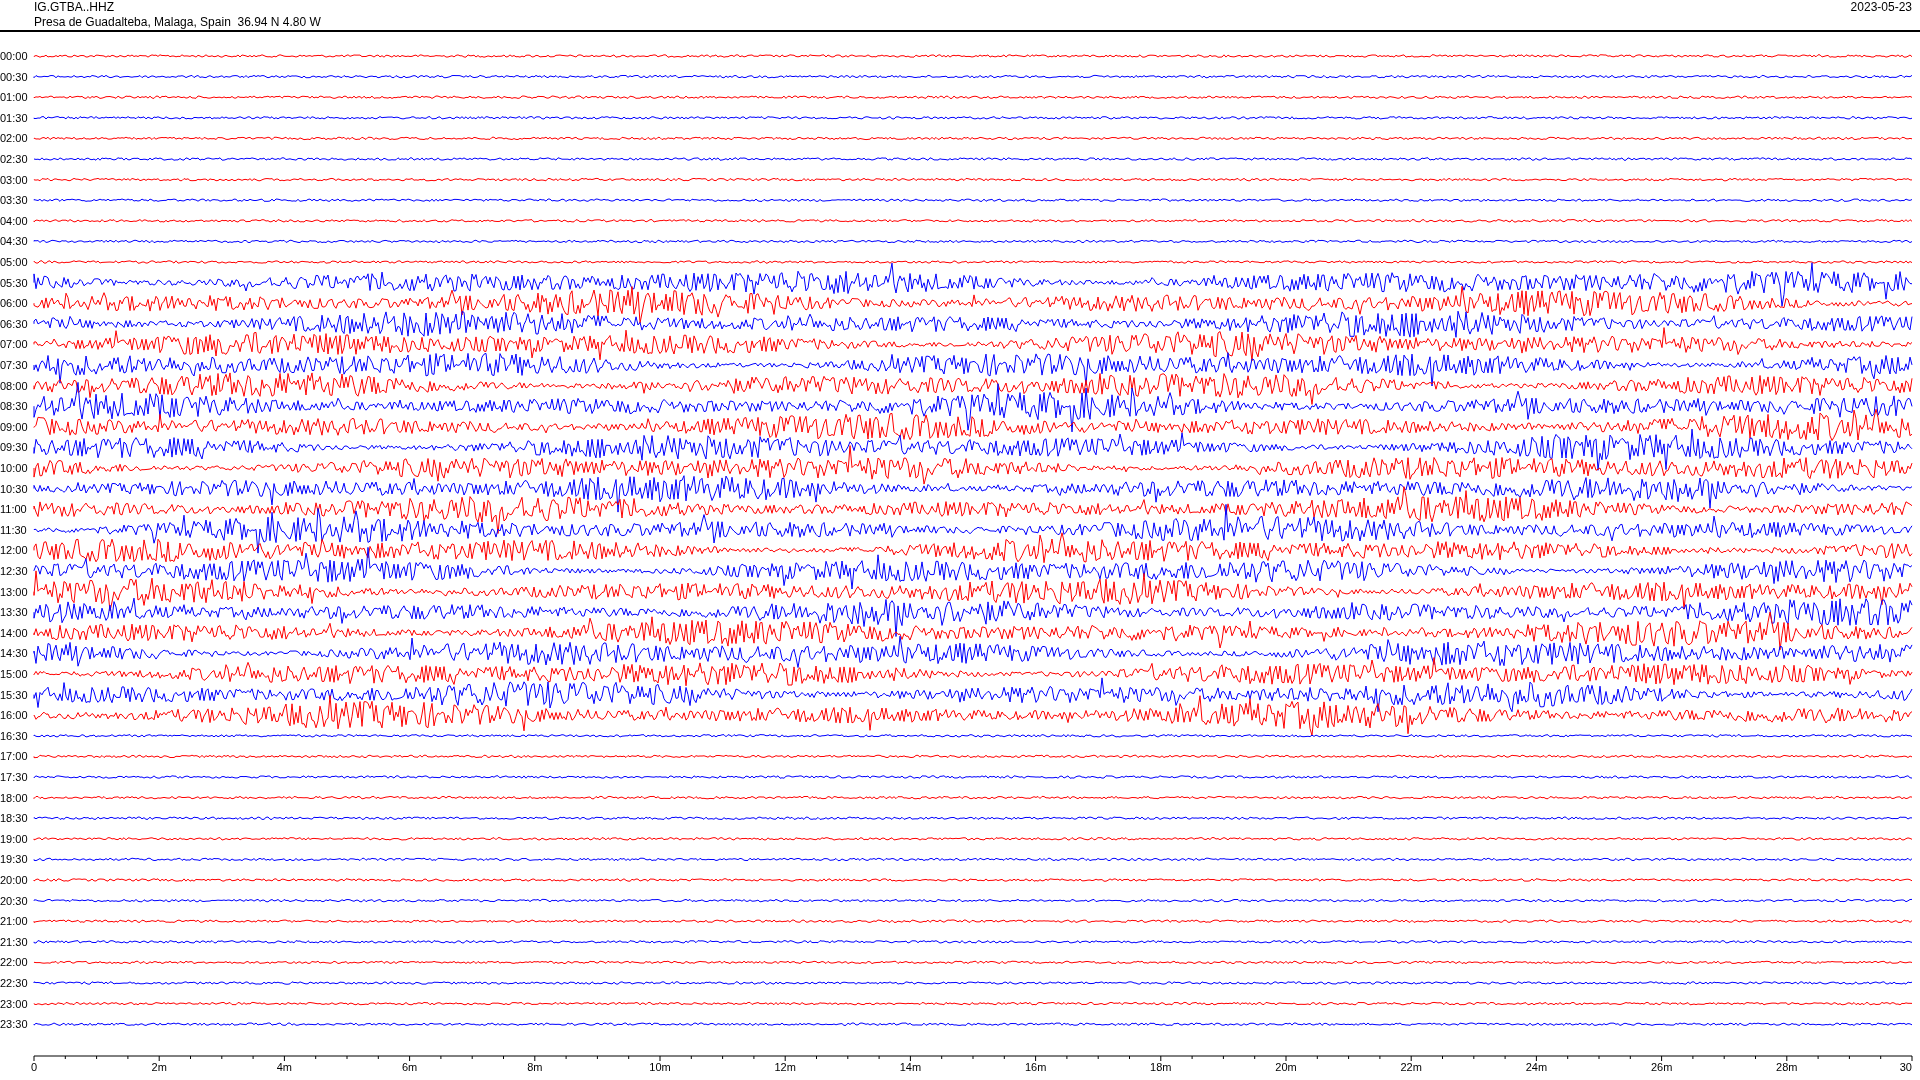  Describe the element at coordinates (284, 1067) in the screenshot. I see `axis-label: 4m` at that location.